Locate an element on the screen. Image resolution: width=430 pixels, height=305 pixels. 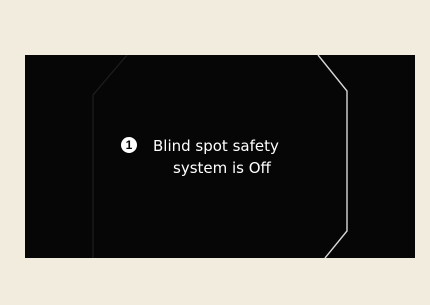
warning-text-line-2: system is Off is located at coordinates (222, 168).